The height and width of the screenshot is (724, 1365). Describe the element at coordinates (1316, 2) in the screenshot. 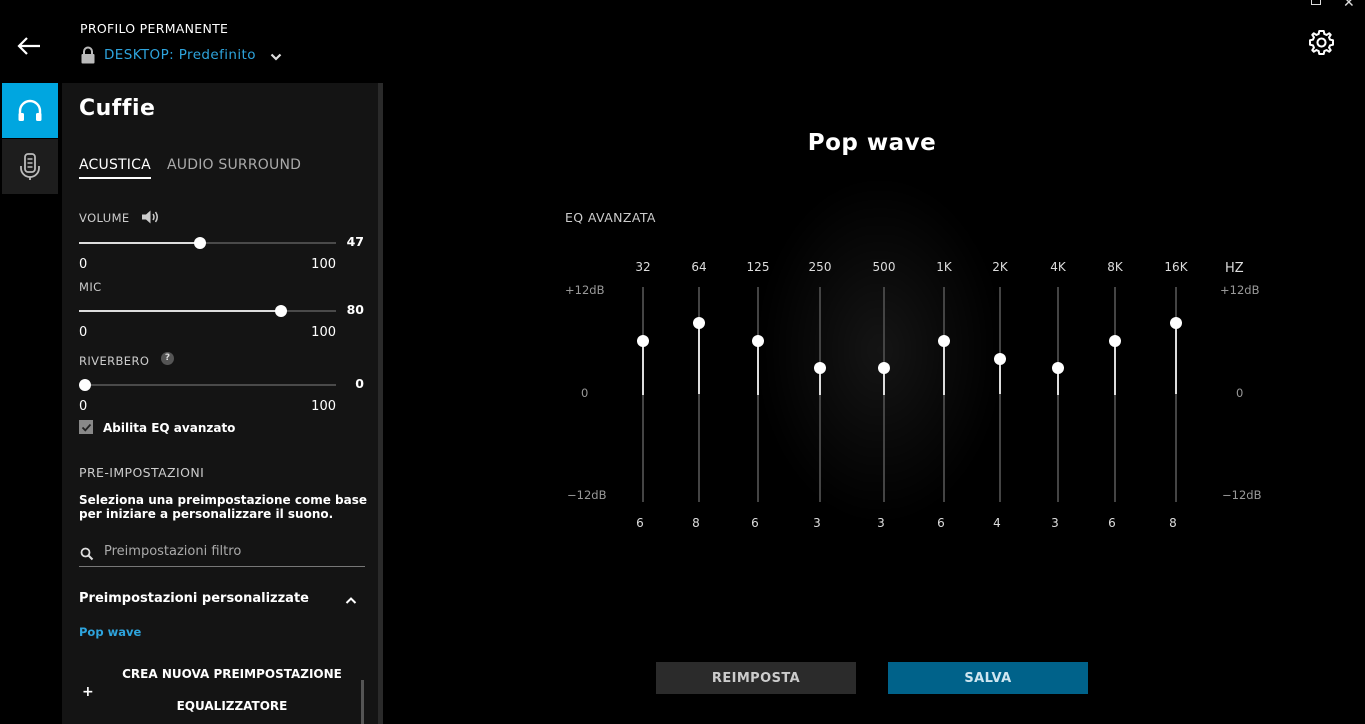

I see `maximize-button` at that location.